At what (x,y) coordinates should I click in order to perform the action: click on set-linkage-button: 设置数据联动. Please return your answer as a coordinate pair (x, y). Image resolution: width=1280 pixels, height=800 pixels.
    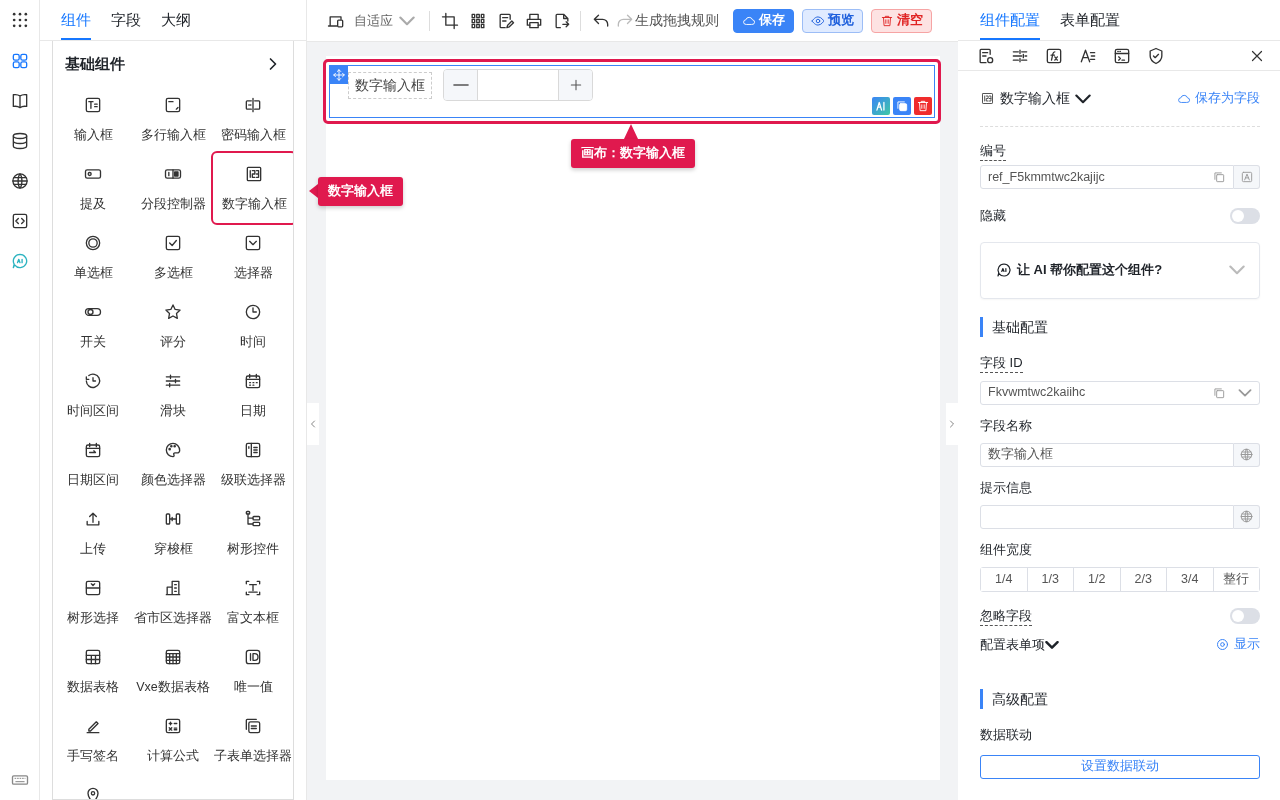
    Looking at the image, I should click on (1120, 766).